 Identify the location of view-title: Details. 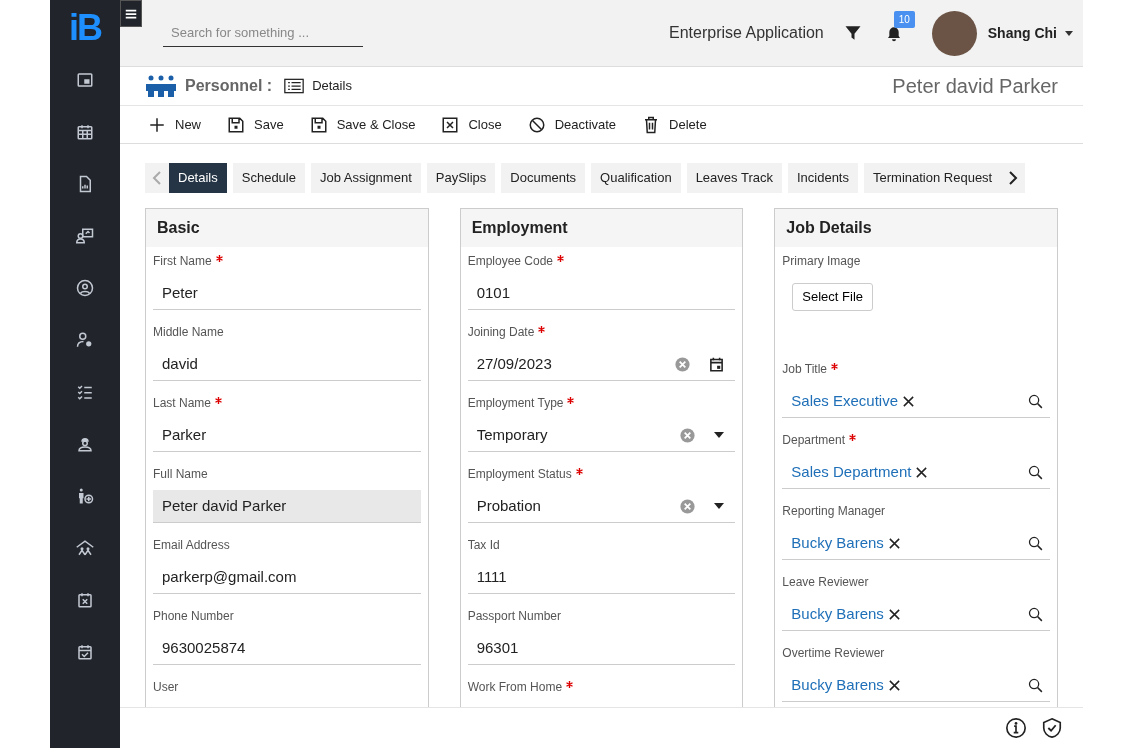
(332, 86).